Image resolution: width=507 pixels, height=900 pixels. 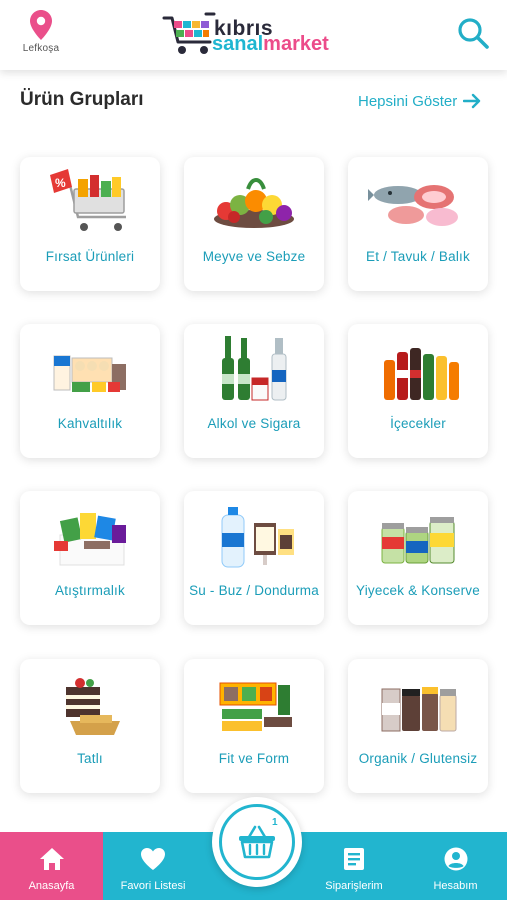 I want to click on logo-text-sanal: sanal, so click(x=238, y=44).